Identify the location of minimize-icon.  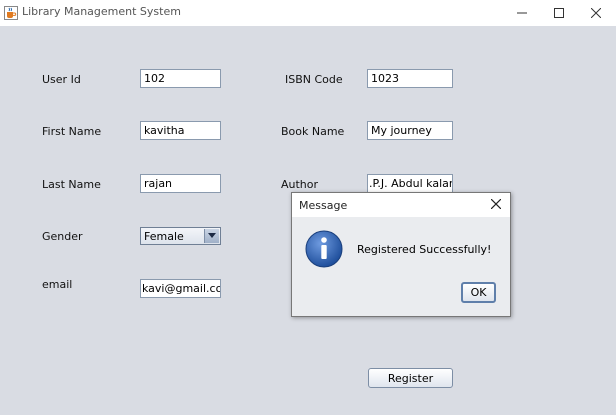
(522, 13).